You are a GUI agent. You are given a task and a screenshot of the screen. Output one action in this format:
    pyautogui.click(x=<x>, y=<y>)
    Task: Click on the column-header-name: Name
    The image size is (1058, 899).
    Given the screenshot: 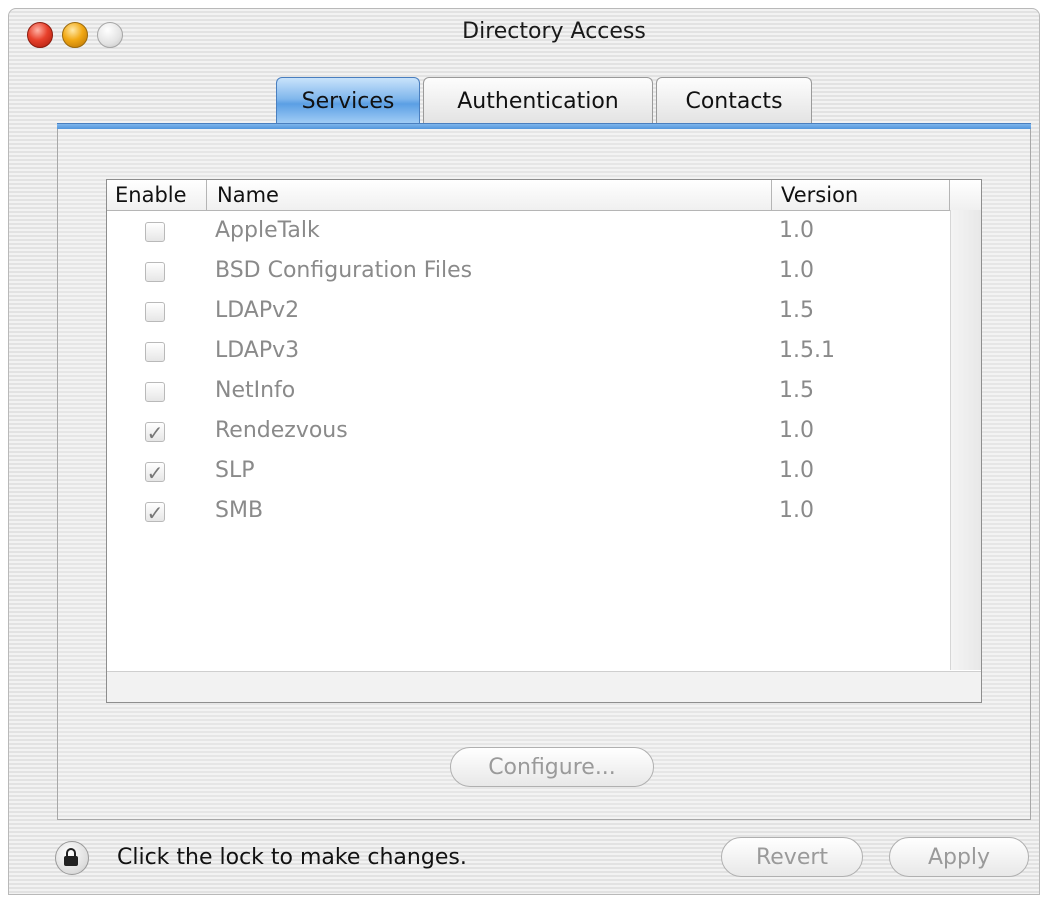 What is the action you would take?
    pyautogui.click(x=248, y=195)
    